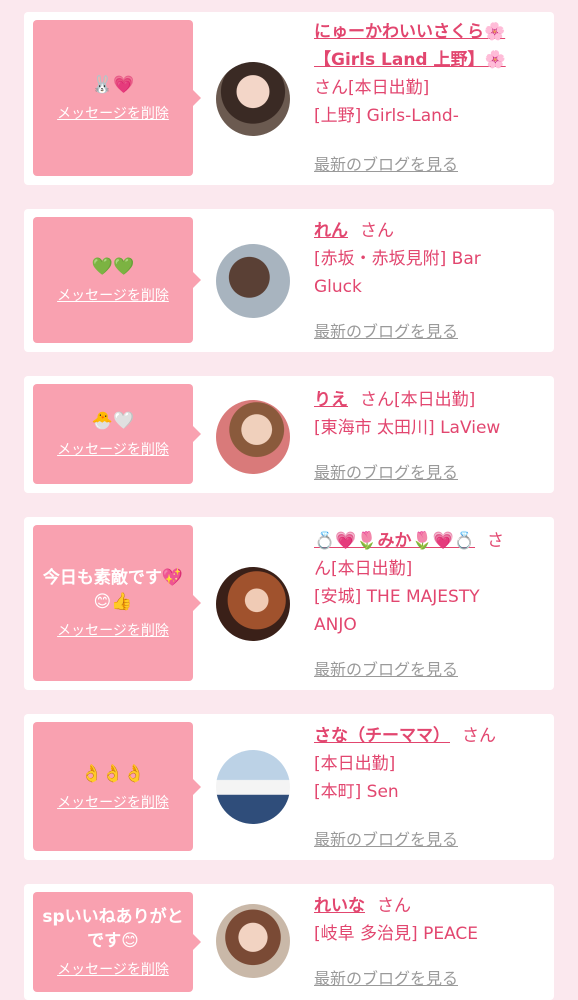 The height and width of the screenshot is (1000, 578). I want to click on shop-name-line2: Gluck, so click(338, 287).